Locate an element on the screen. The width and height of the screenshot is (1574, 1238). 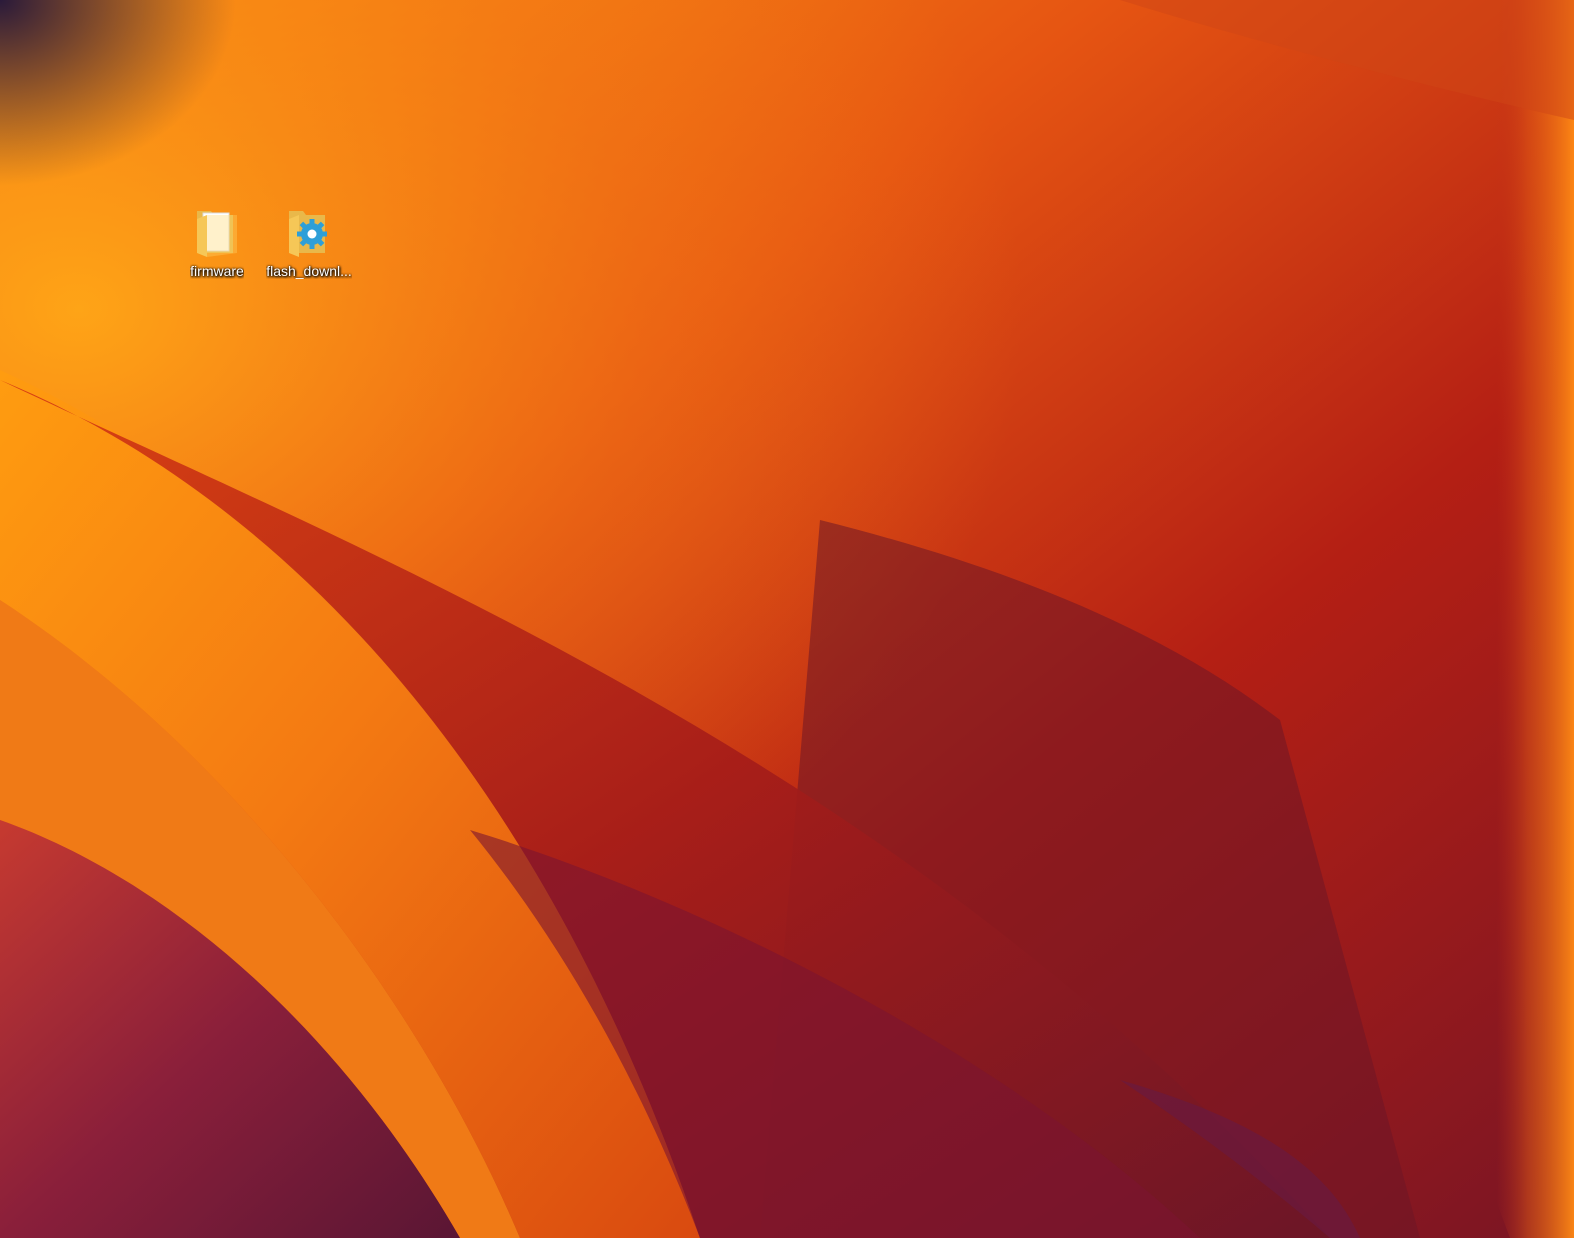
folder-gear-icon is located at coordinates (308, 234).